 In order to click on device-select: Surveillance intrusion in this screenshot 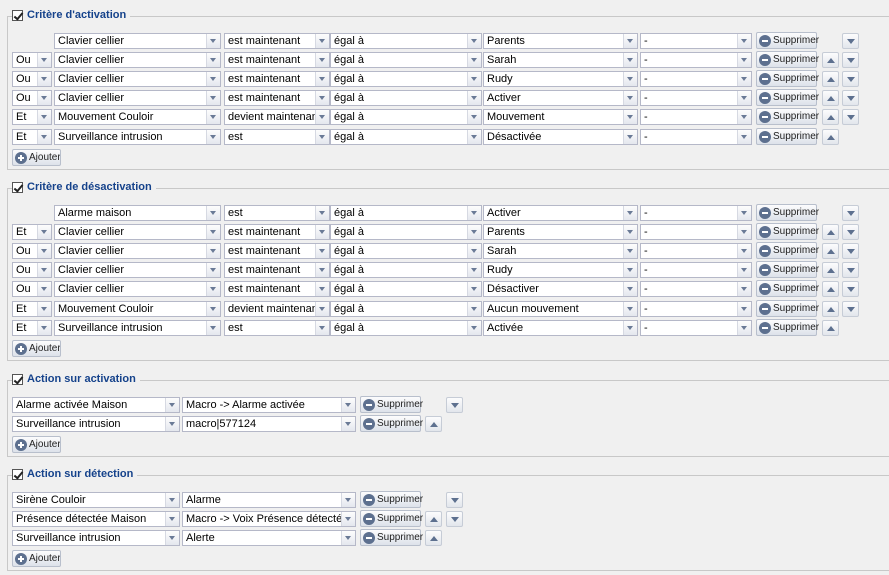, I will do `click(137, 137)`.